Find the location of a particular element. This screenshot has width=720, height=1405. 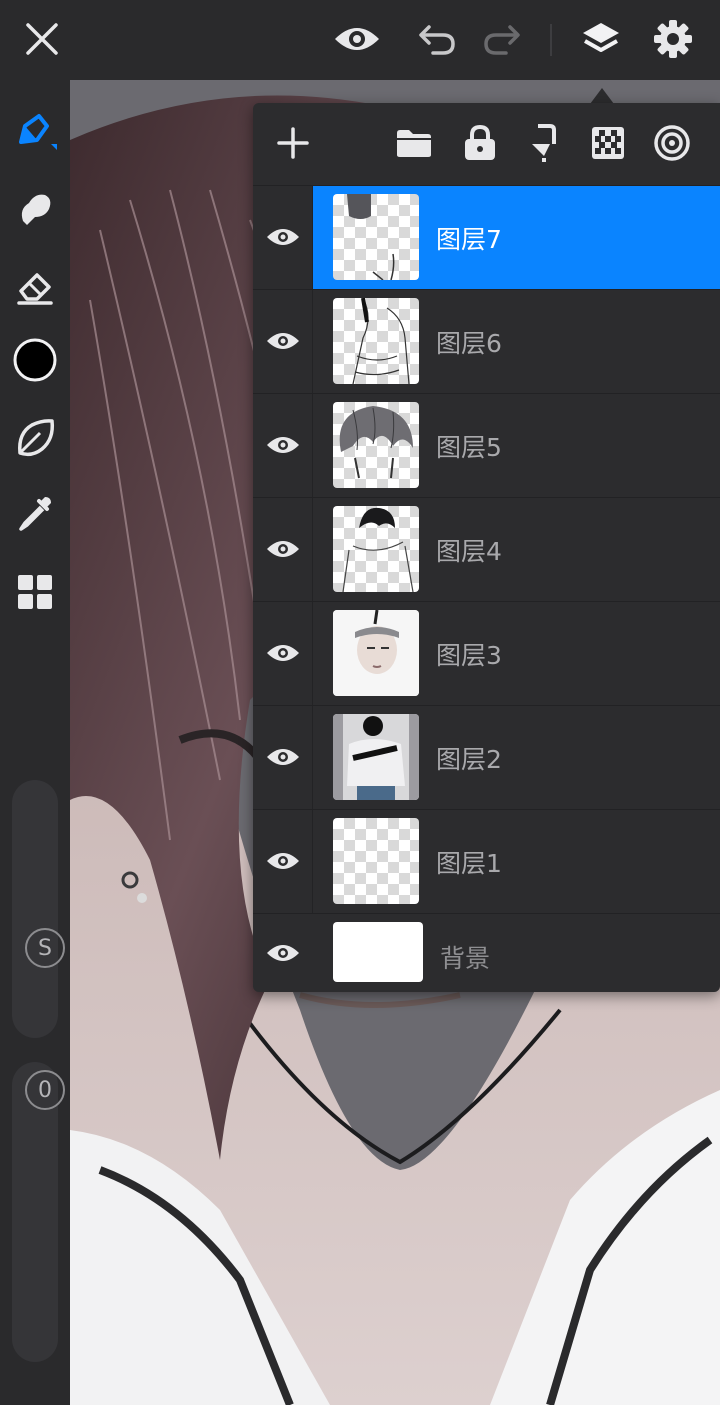

layer-row: 图层3 is located at coordinates (486, 653).